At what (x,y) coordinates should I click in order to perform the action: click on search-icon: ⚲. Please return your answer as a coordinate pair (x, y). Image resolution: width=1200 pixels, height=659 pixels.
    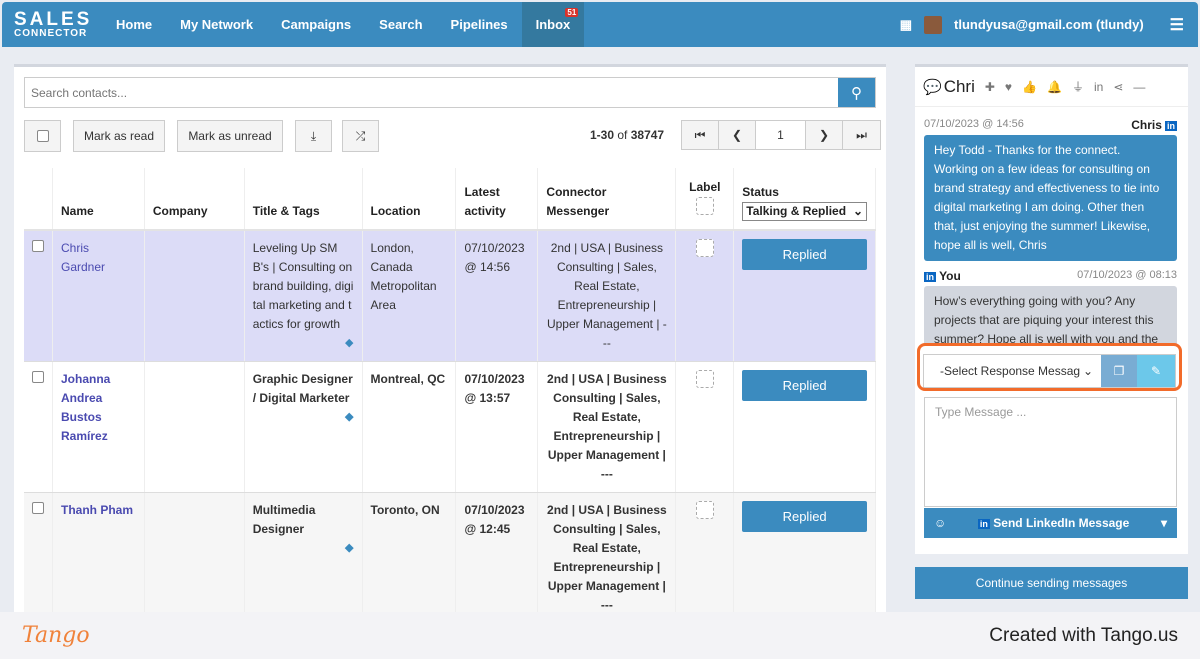
    Looking at the image, I should click on (856, 93).